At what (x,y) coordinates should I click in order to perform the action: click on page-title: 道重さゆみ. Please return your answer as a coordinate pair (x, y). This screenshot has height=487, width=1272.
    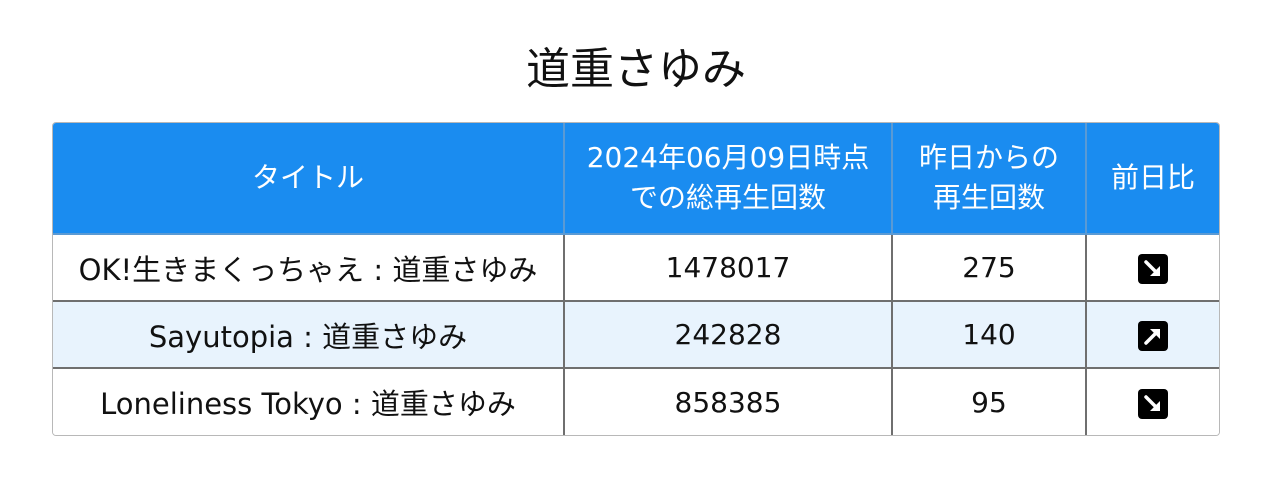
    Looking at the image, I should click on (636, 69).